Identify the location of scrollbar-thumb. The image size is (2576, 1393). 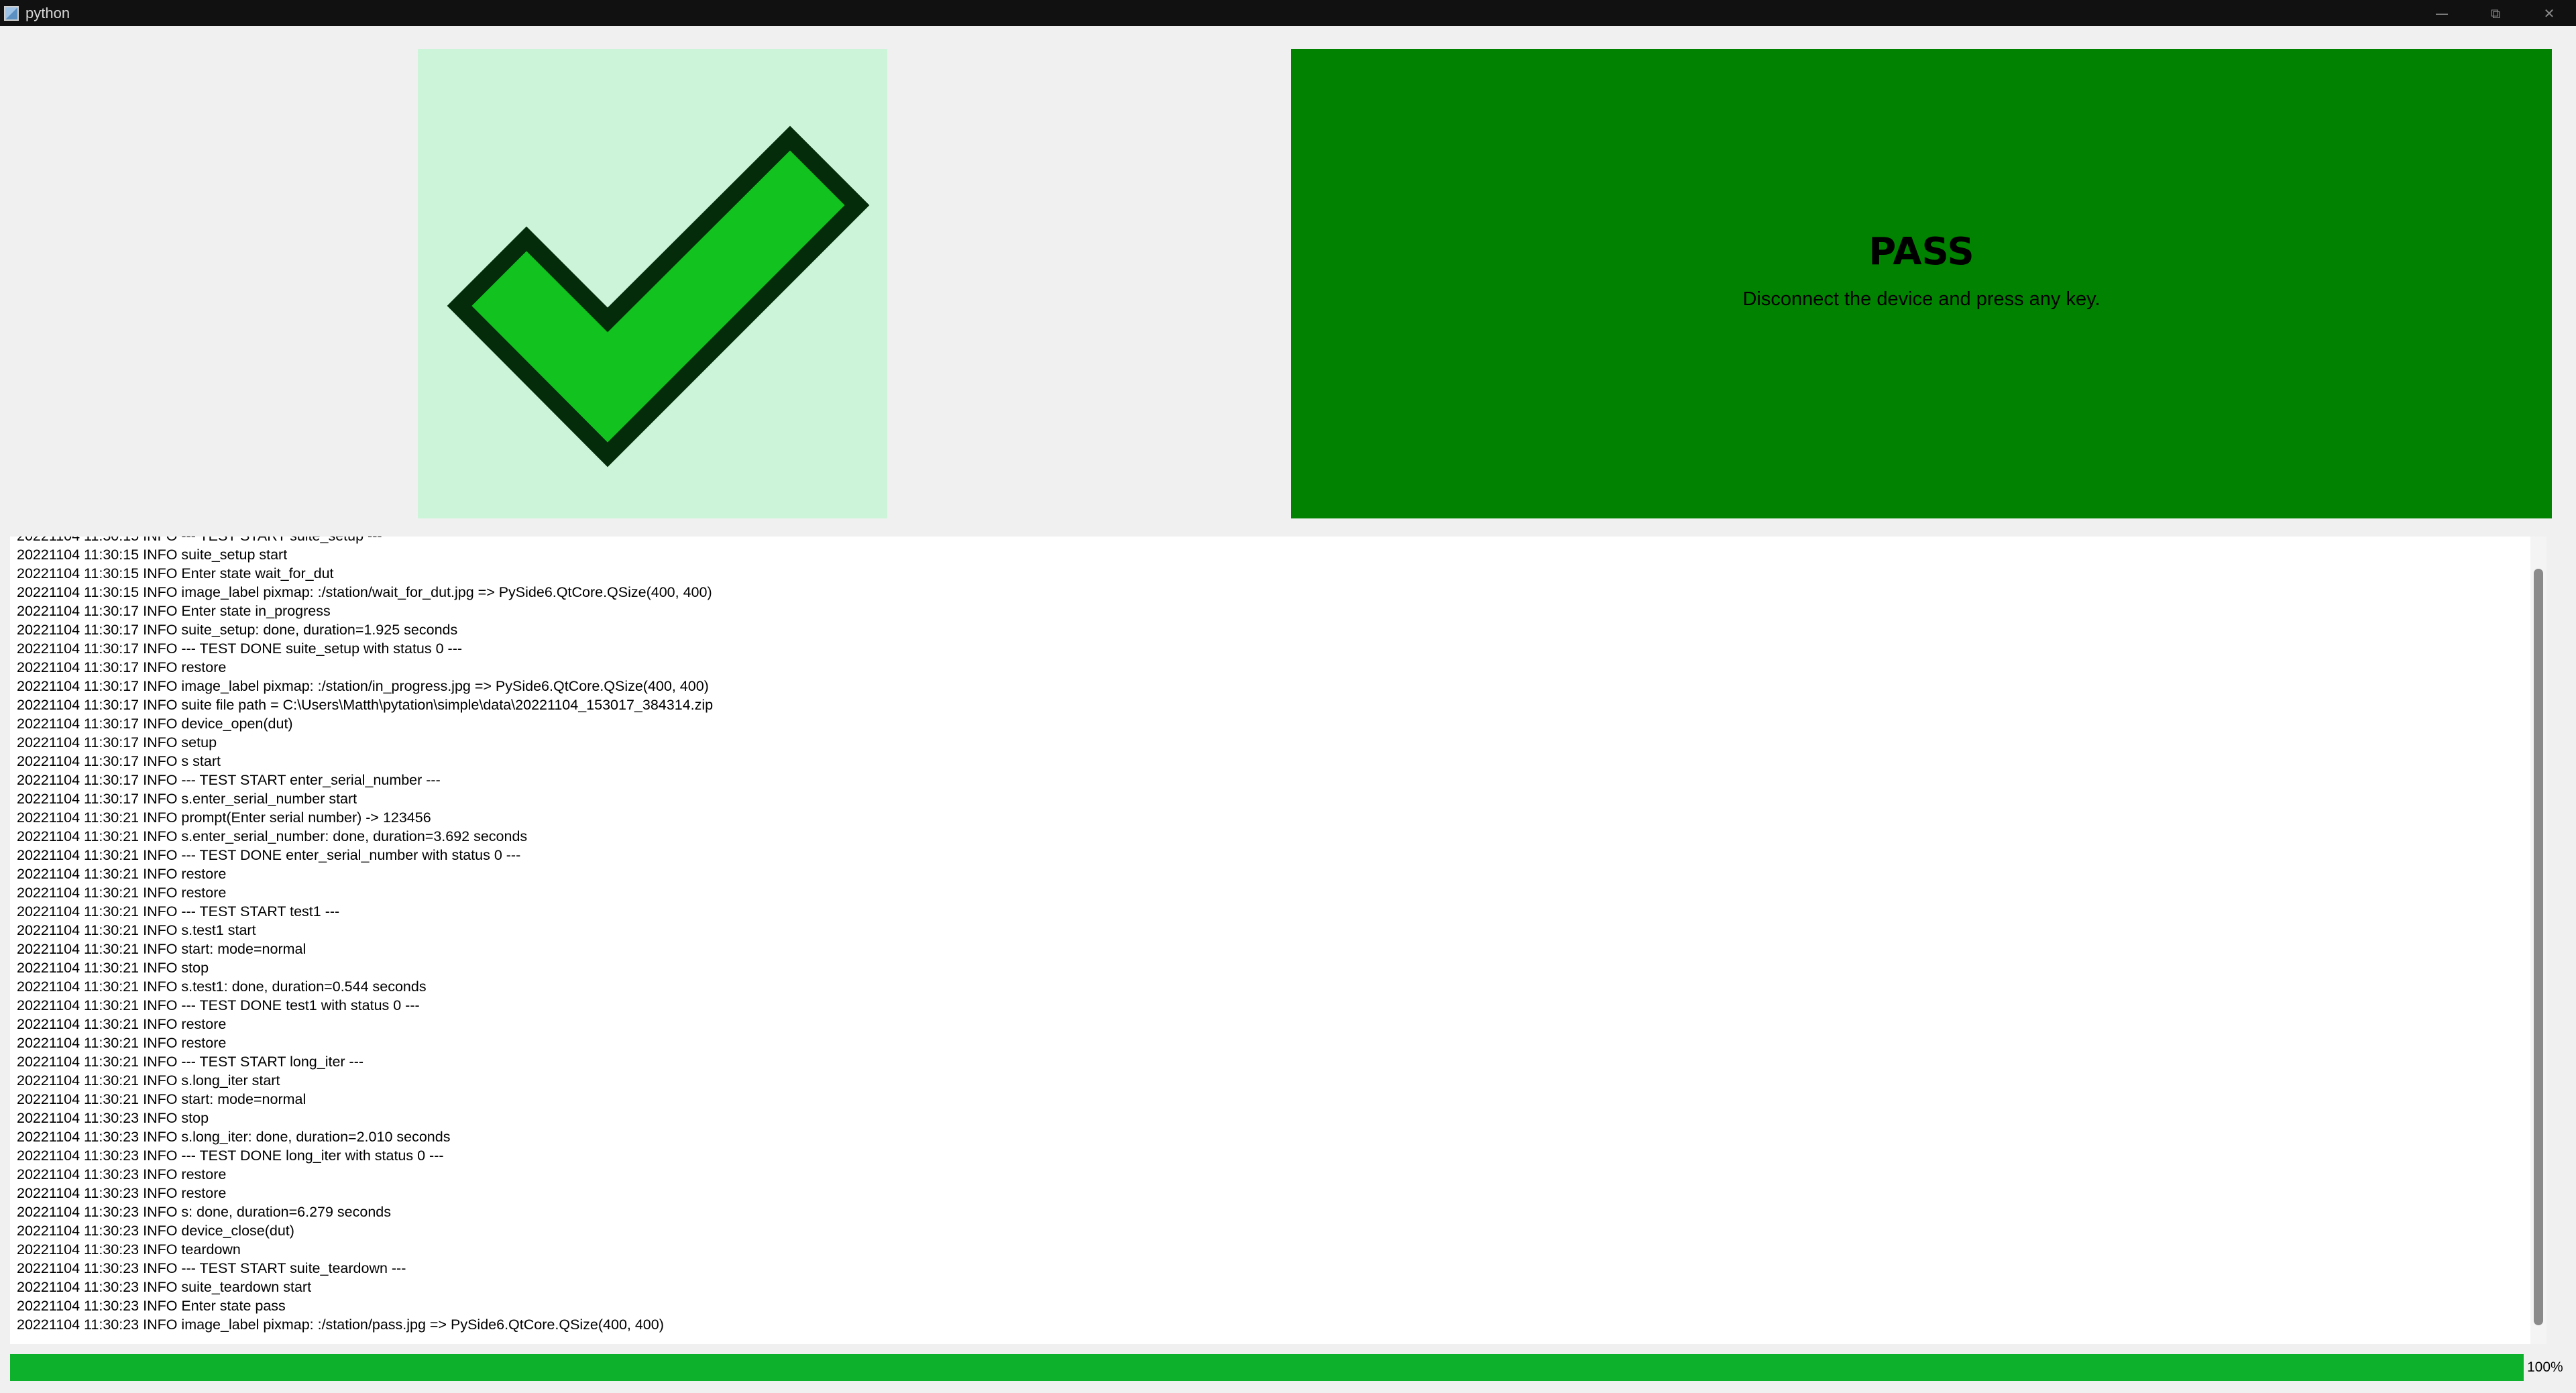
(2538, 947).